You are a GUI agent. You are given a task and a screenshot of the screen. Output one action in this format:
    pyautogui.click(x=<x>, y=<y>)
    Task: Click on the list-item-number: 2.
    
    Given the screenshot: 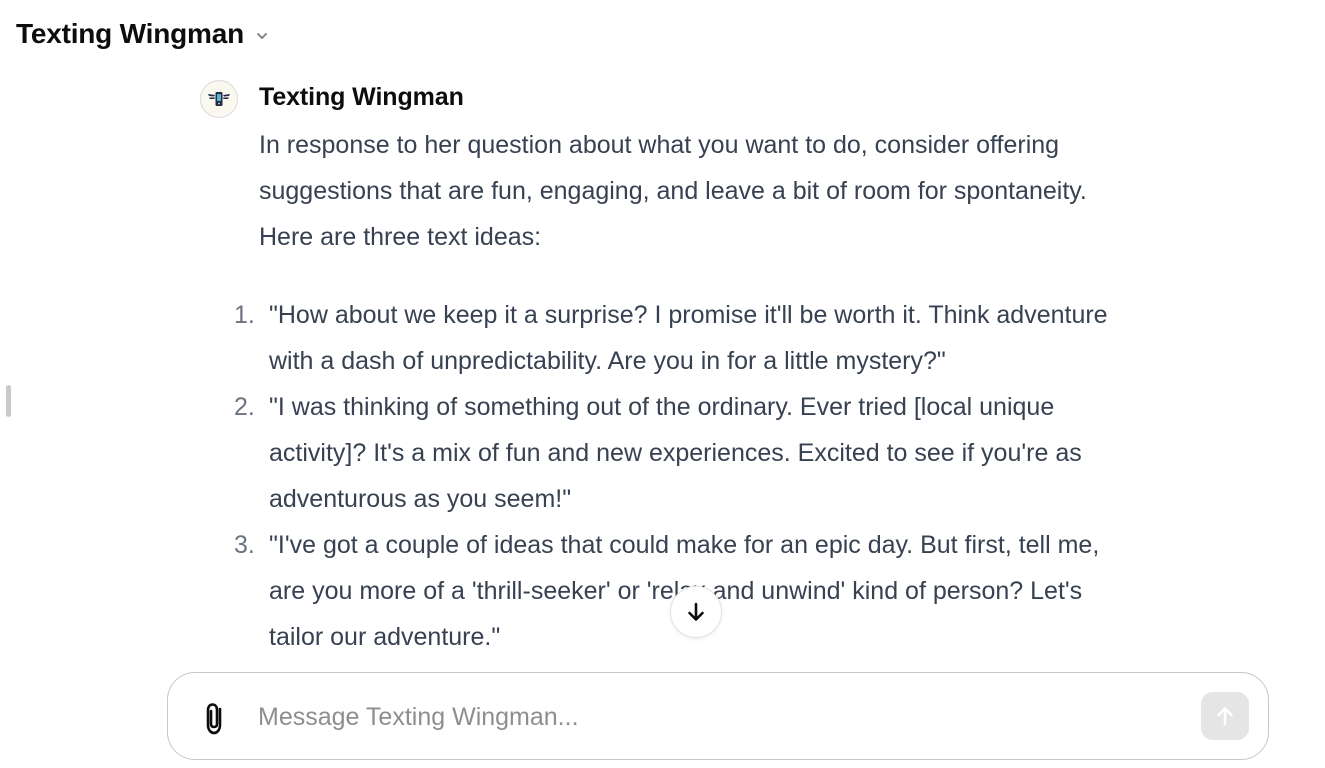 What is the action you would take?
    pyautogui.click(x=244, y=407)
    